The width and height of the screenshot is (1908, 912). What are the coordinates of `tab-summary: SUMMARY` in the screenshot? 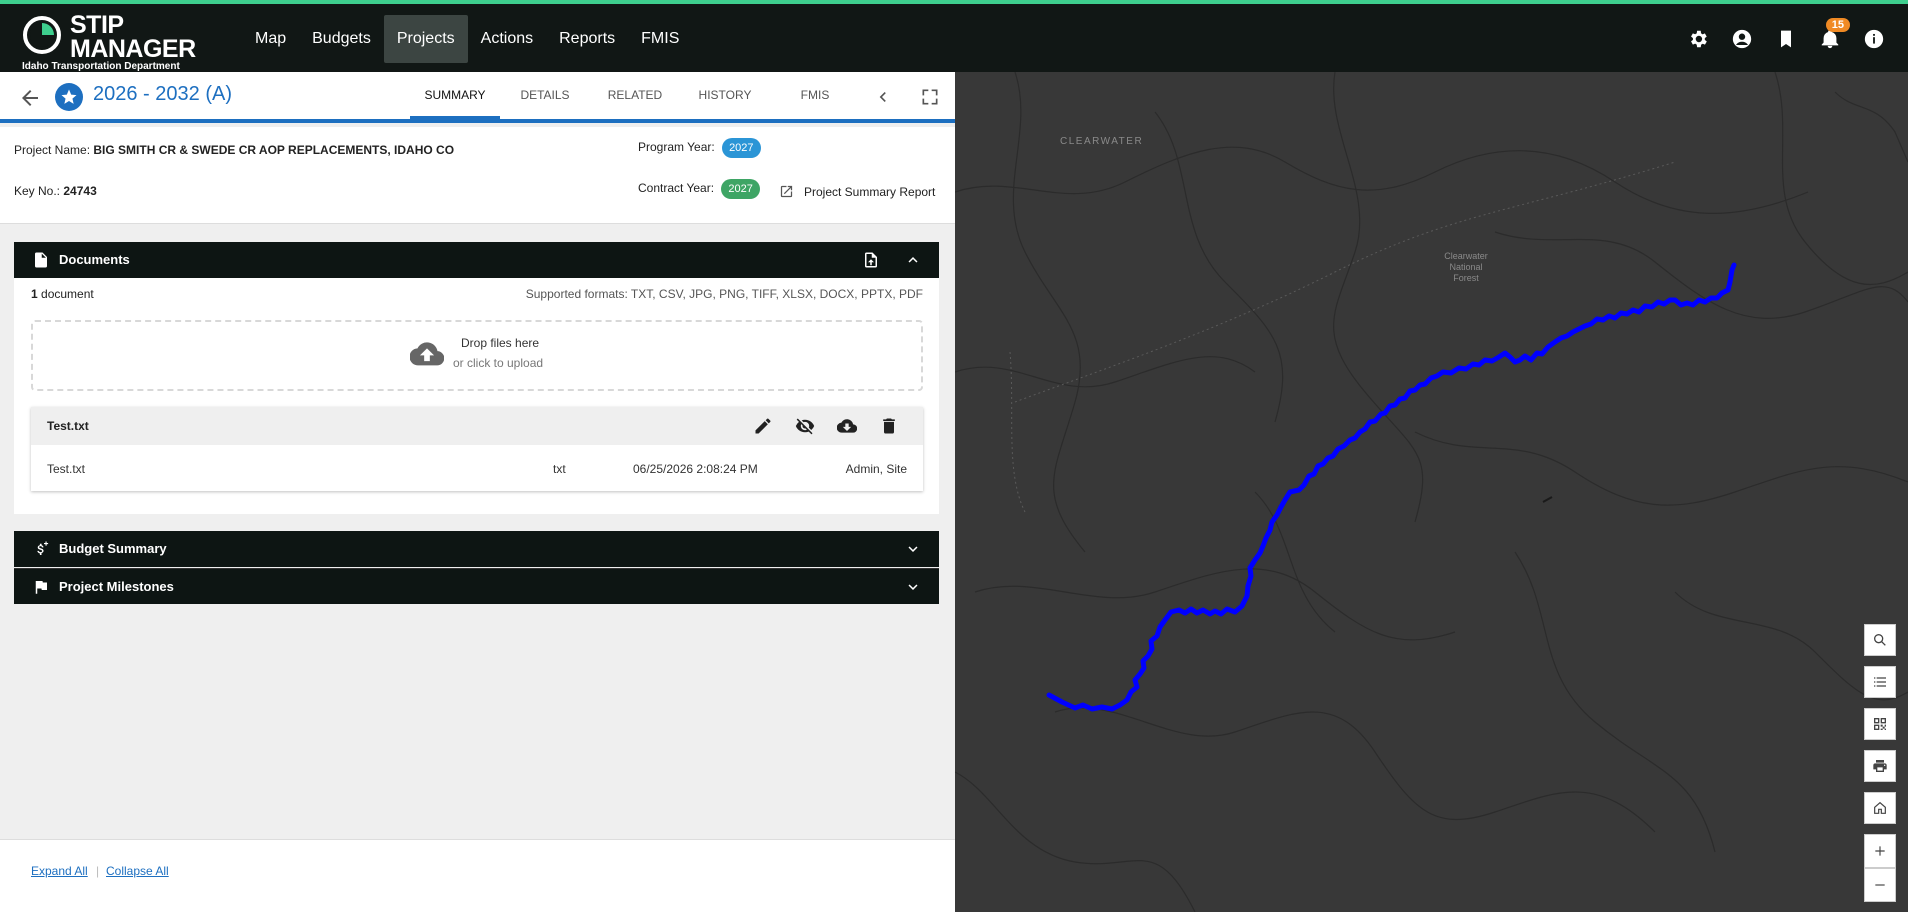 It's located at (455, 95).